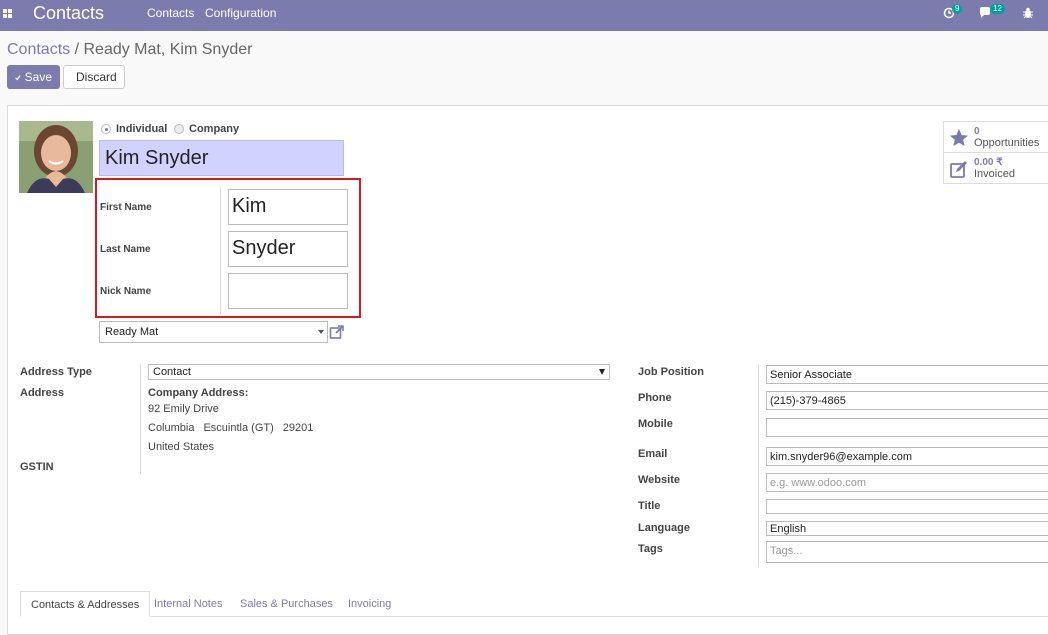 Image resolution: width=1048 pixels, height=635 pixels. What do you see at coordinates (524, 15) in the screenshot?
I see `top-navbar: Contacts Contacts Configuration 9 12` at bounding box center [524, 15].